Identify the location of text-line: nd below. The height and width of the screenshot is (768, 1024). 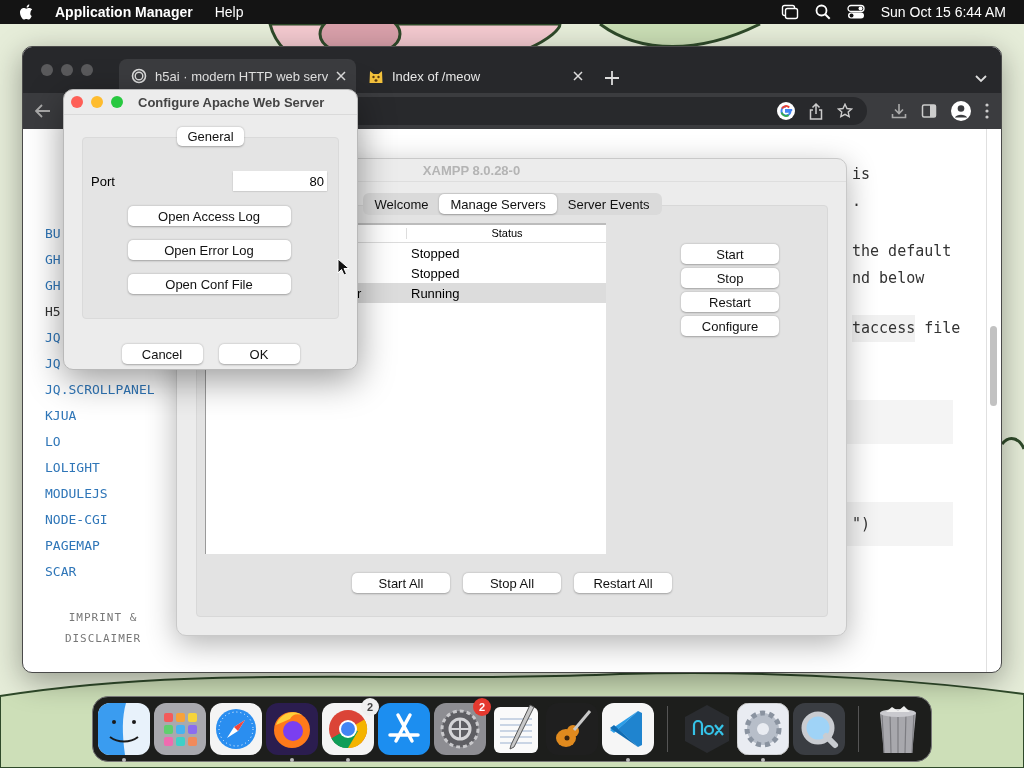
(888, 278).